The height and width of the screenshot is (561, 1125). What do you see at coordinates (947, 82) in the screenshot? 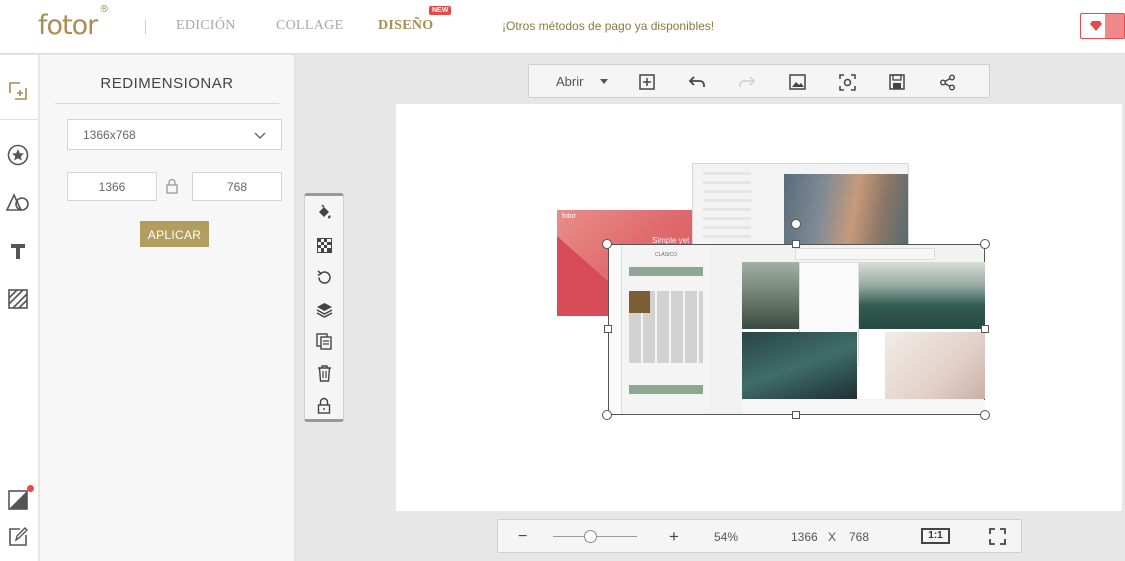
I see `share-icon` at bounding box center [947, 82].